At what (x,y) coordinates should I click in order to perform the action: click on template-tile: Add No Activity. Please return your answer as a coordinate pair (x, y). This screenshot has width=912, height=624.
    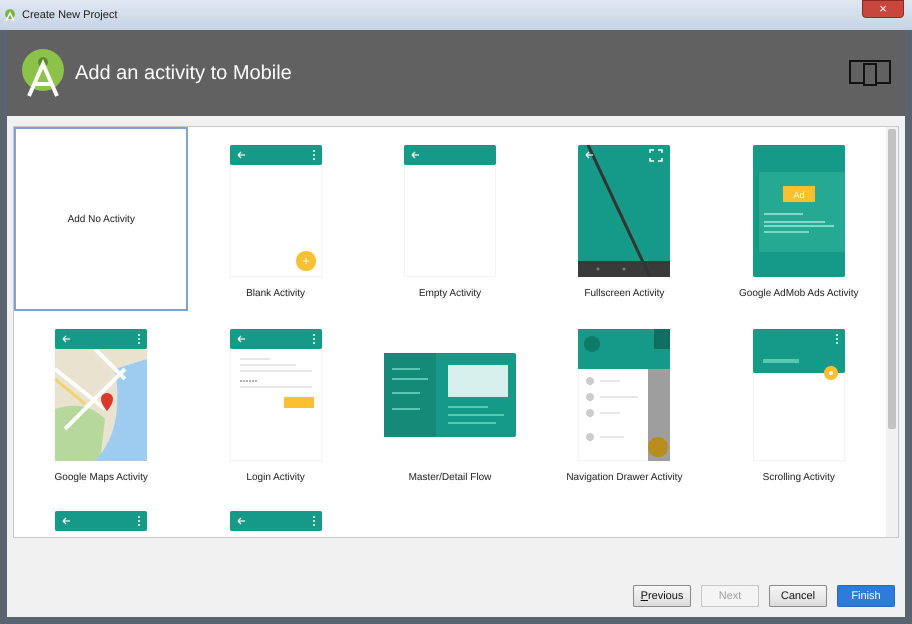
    Looking at the image, I should click on (101, 219).